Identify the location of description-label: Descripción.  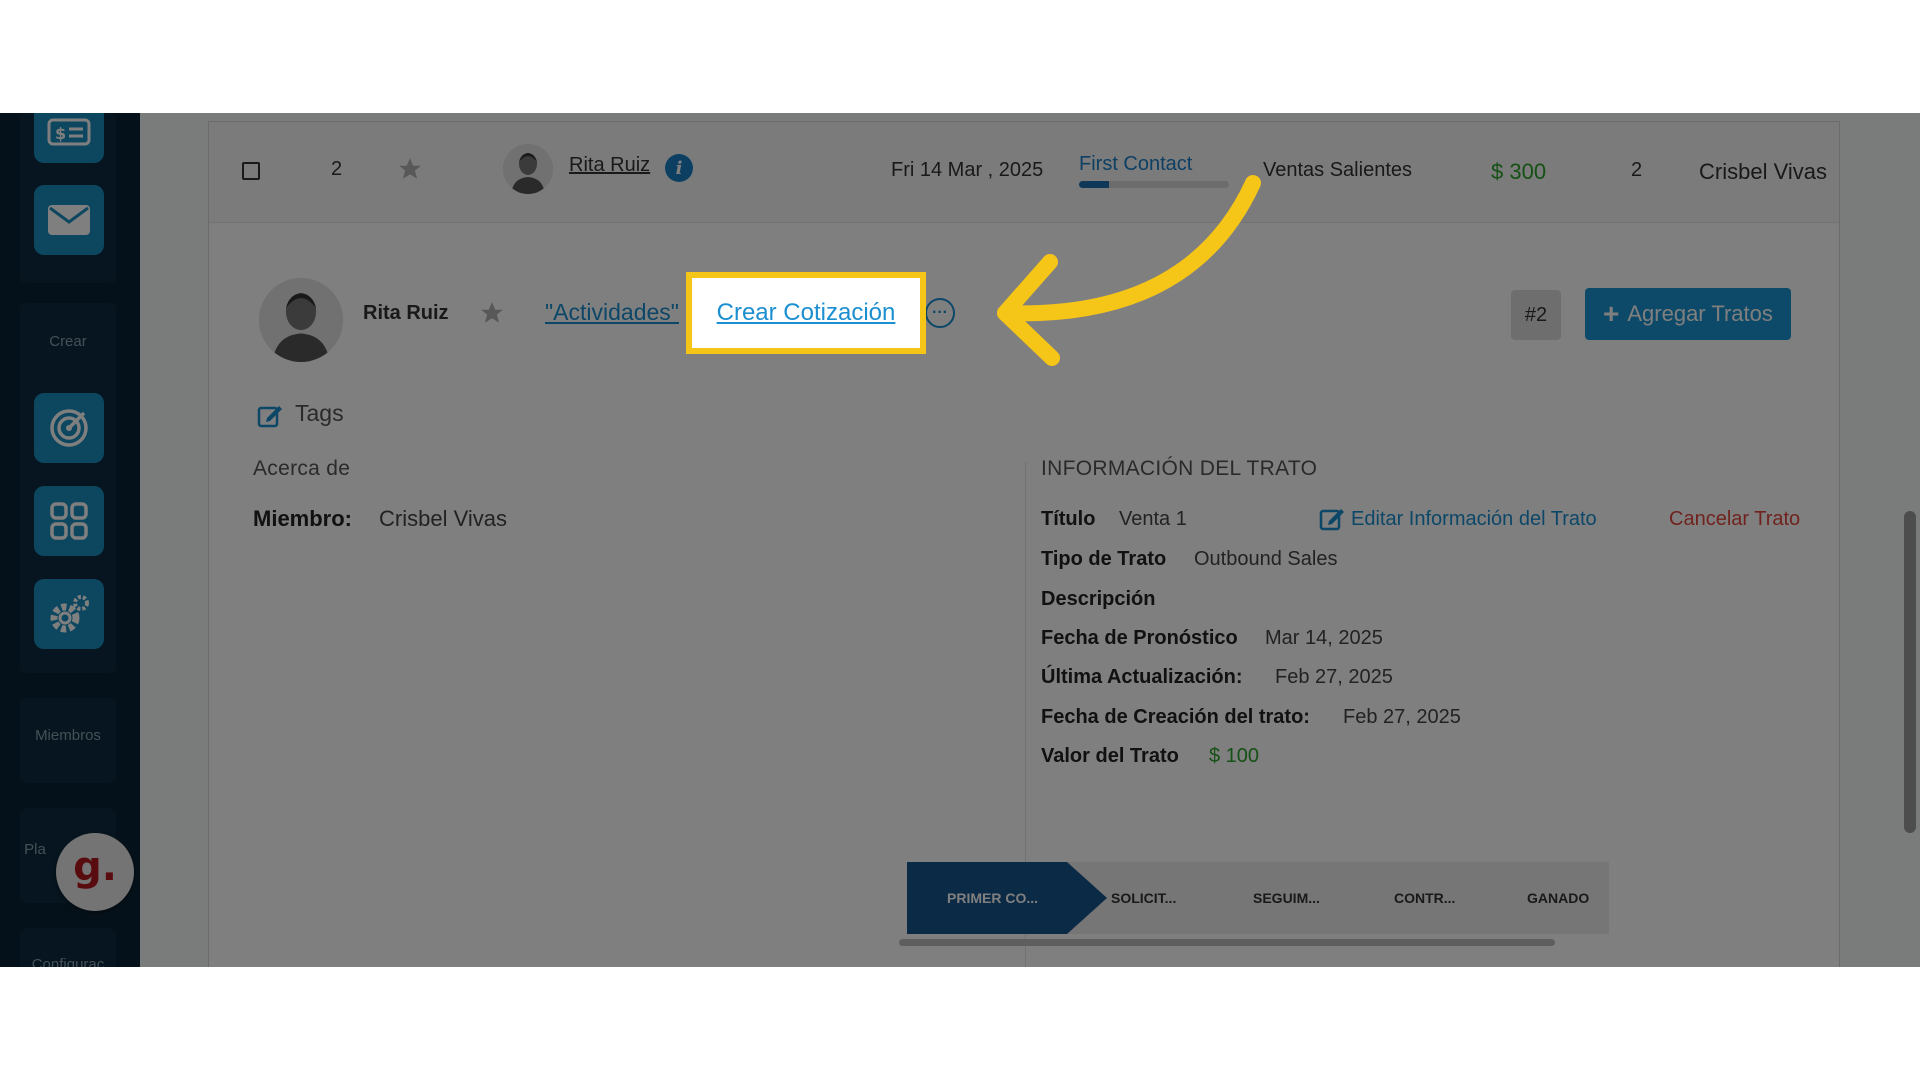
(1098, 599).